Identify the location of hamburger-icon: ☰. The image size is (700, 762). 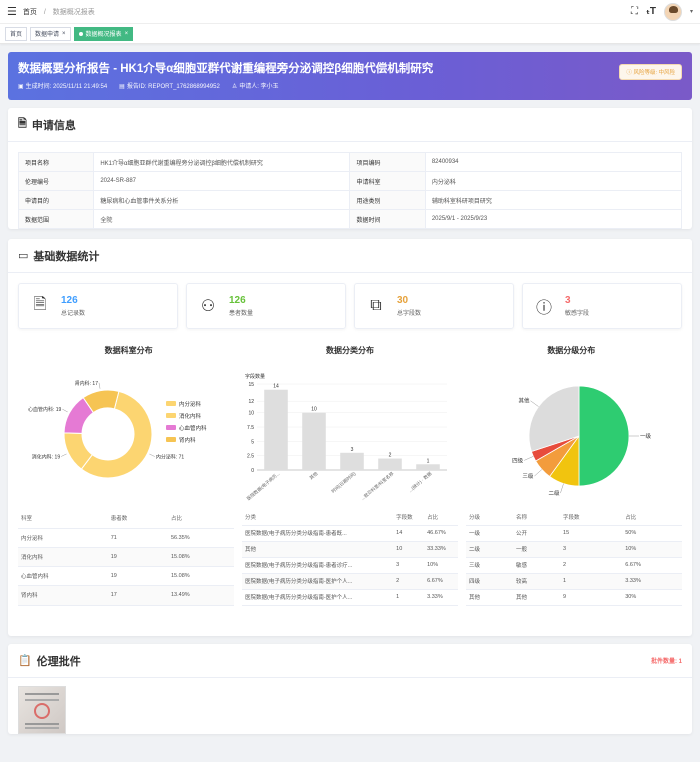
(12, 11).